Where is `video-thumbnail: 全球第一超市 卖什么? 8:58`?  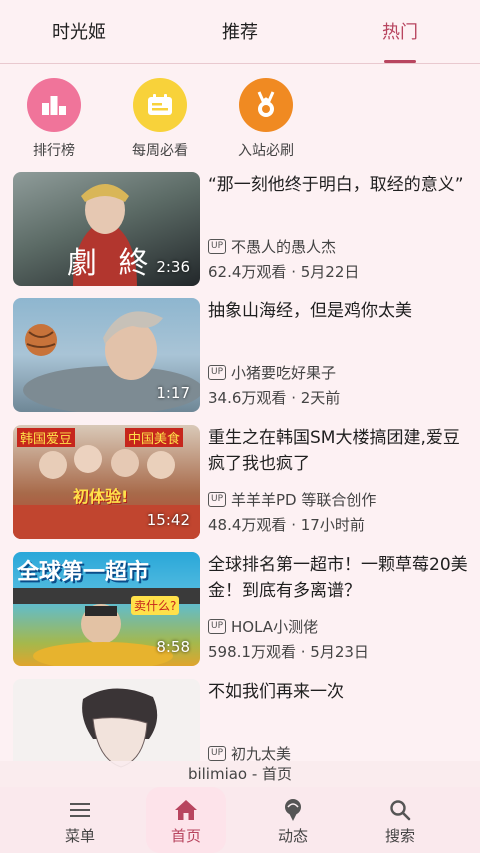
video-thumbnail: 全球第一超市 卖什么? 8:58 is located at coordinates (106, 609).